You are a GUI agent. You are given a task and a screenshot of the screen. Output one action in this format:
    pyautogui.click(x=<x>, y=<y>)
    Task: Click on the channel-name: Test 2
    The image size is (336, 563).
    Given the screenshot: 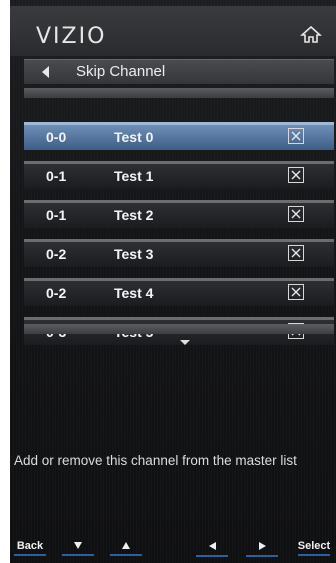 What is the action you would take?
    pyautogui.click(x=134, y=215)
    